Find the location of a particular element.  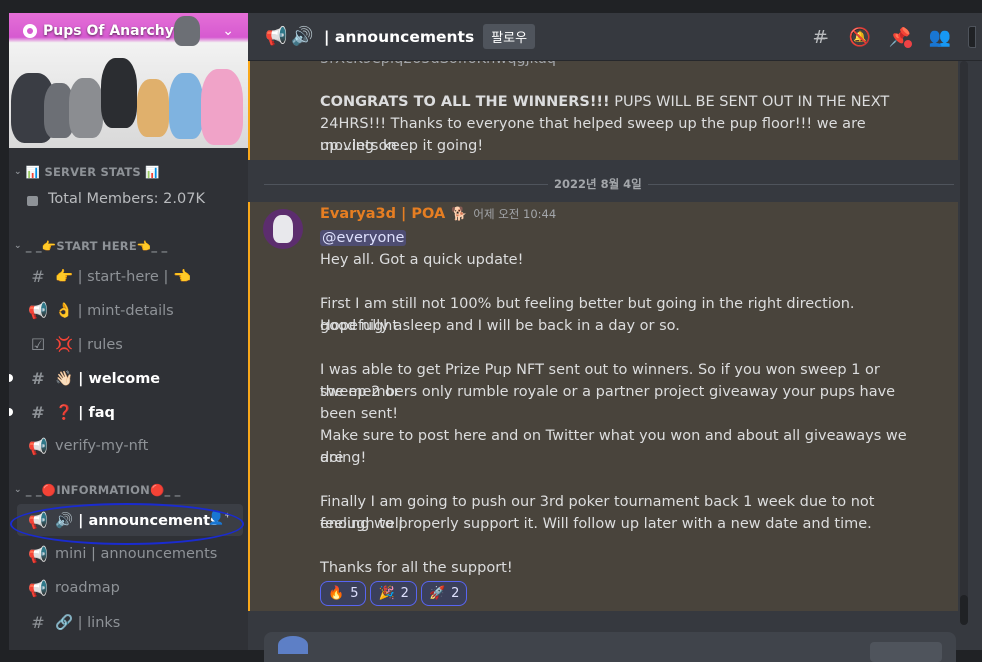

channel-faq: # ❓ | faq is located at coordinates (126, 412).